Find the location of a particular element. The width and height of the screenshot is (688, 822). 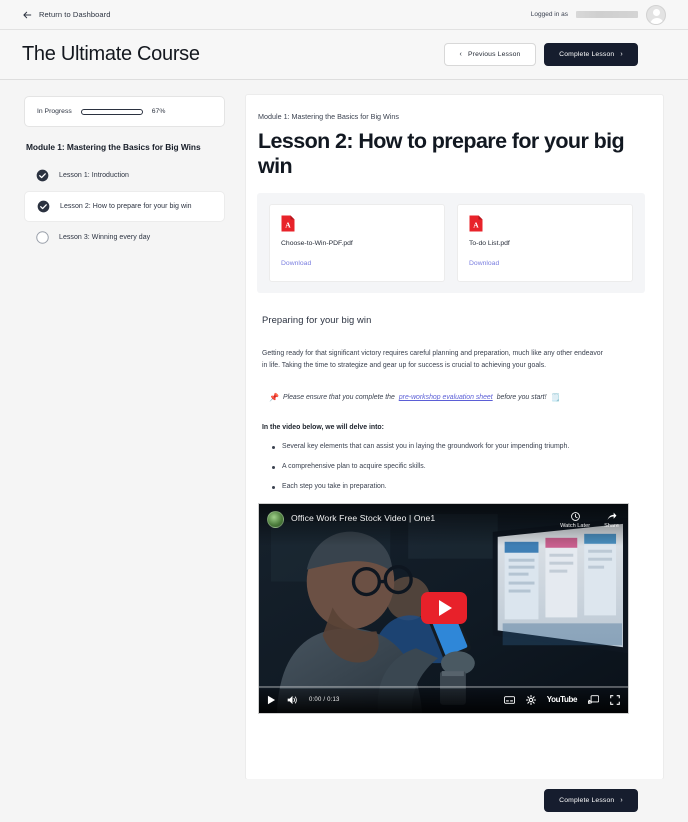

sidebar-lesson-label: Lesson 3: Winning every day is located at coordinates (105, 237).